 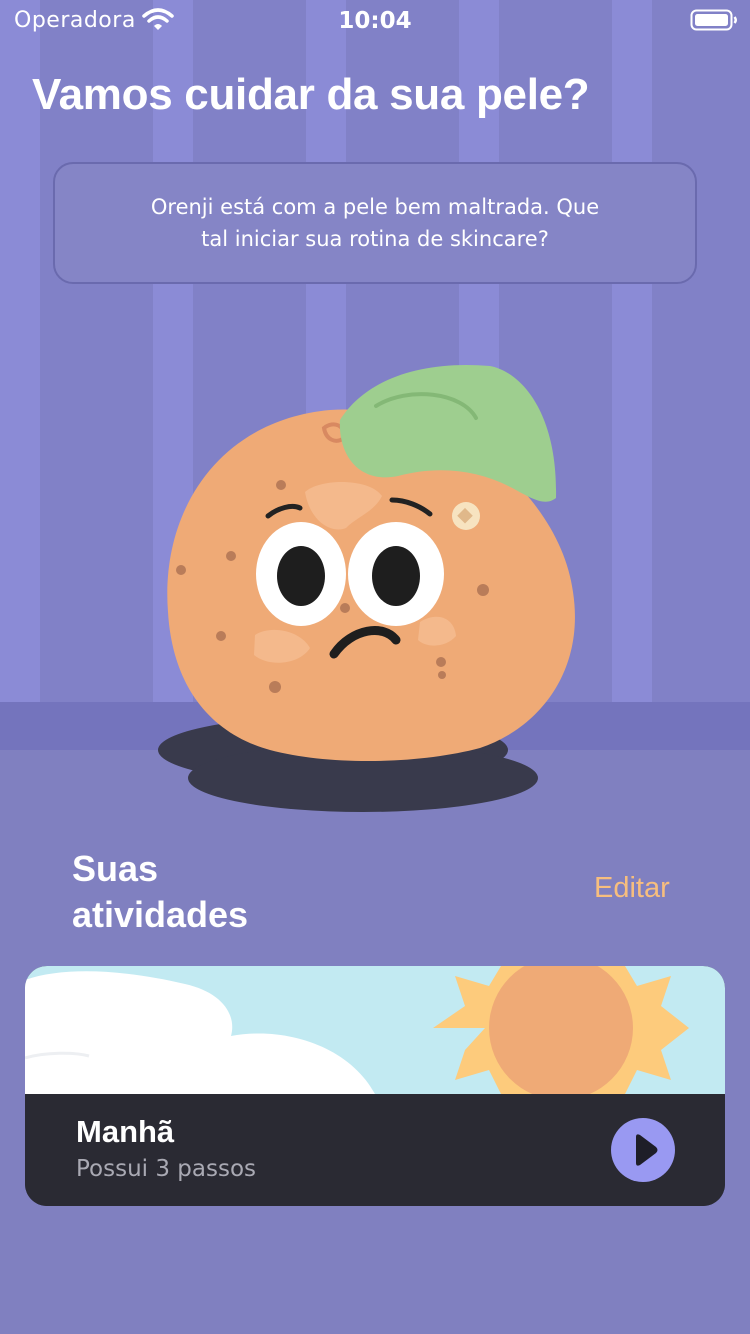 I want to click on battery-icon, so click(x=714, y=22).